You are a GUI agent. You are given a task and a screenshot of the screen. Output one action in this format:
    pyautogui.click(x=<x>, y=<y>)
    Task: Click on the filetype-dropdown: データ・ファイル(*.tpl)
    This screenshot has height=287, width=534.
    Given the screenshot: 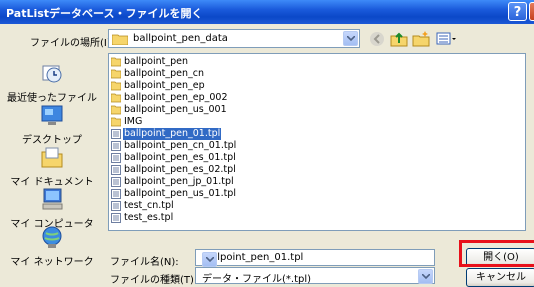 What is the action you would take?
    pyautogui.click(x=315, y=276)
    